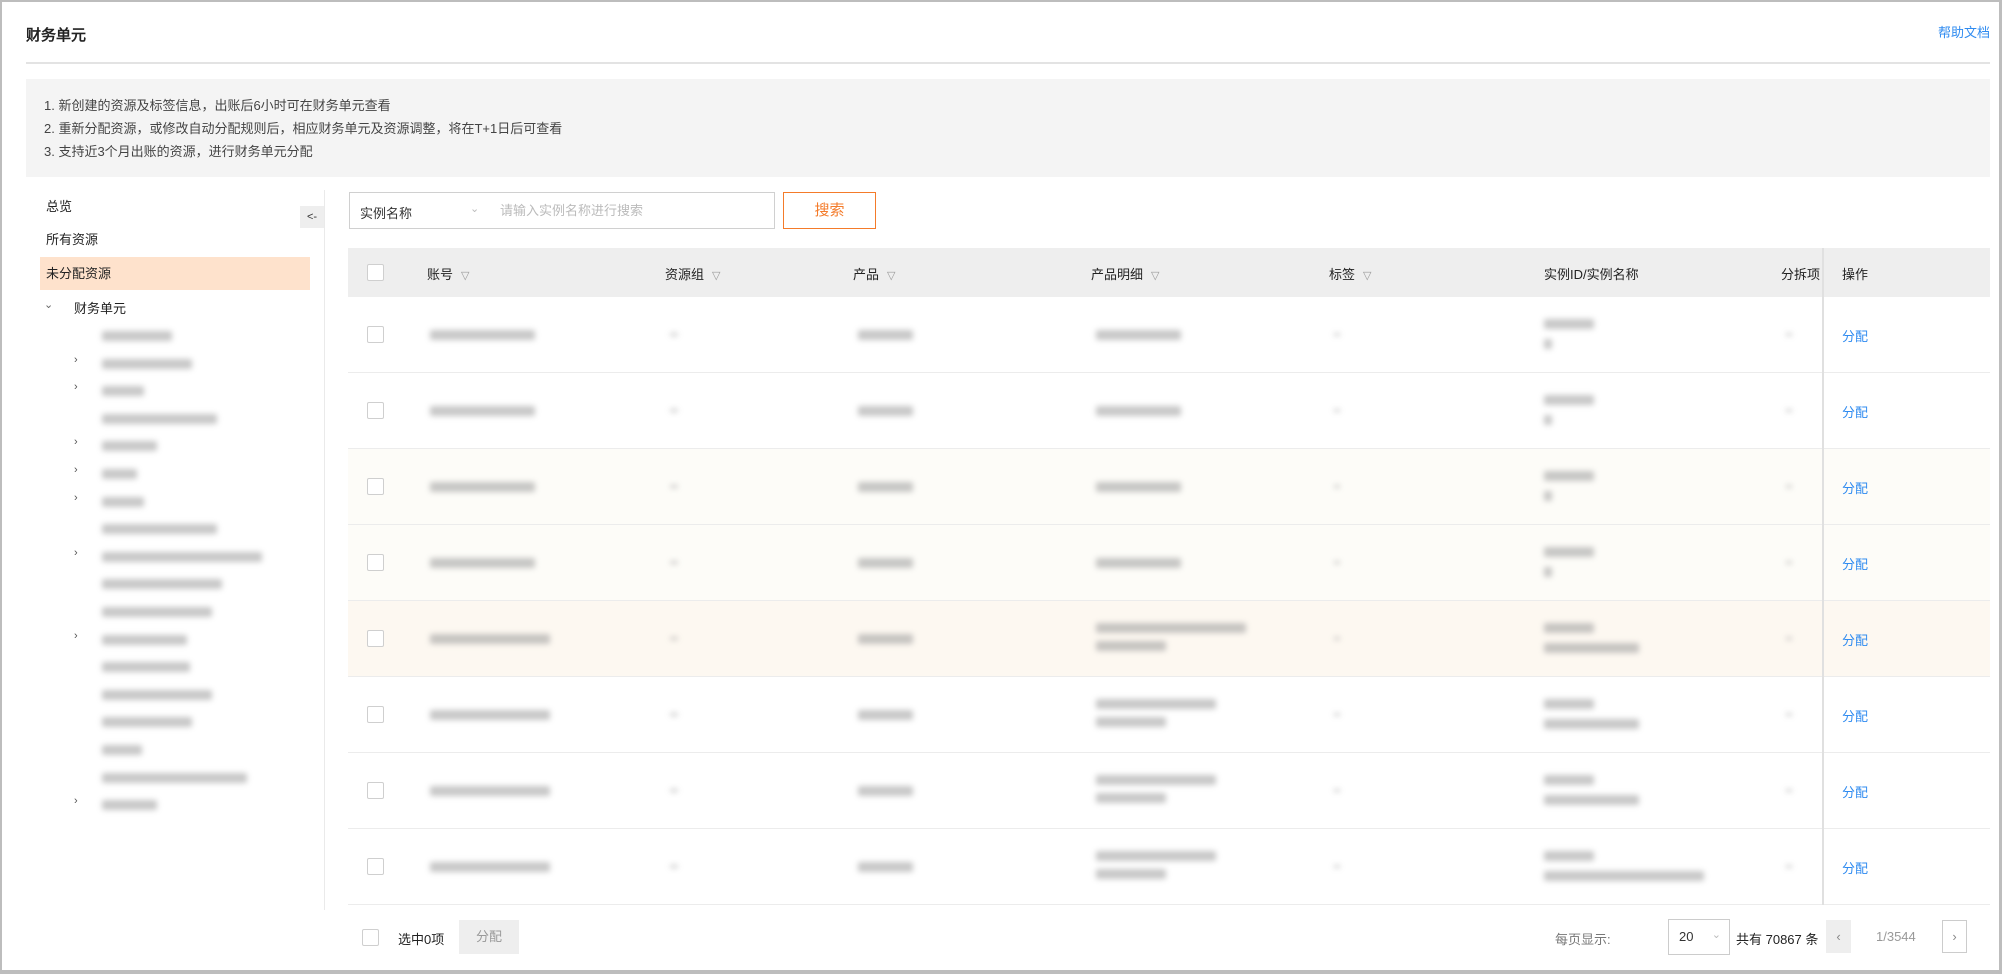 The width and height of the screenshot is (2002, 974). I want to click on search-field-select: 实例名称, so click(386, 212).